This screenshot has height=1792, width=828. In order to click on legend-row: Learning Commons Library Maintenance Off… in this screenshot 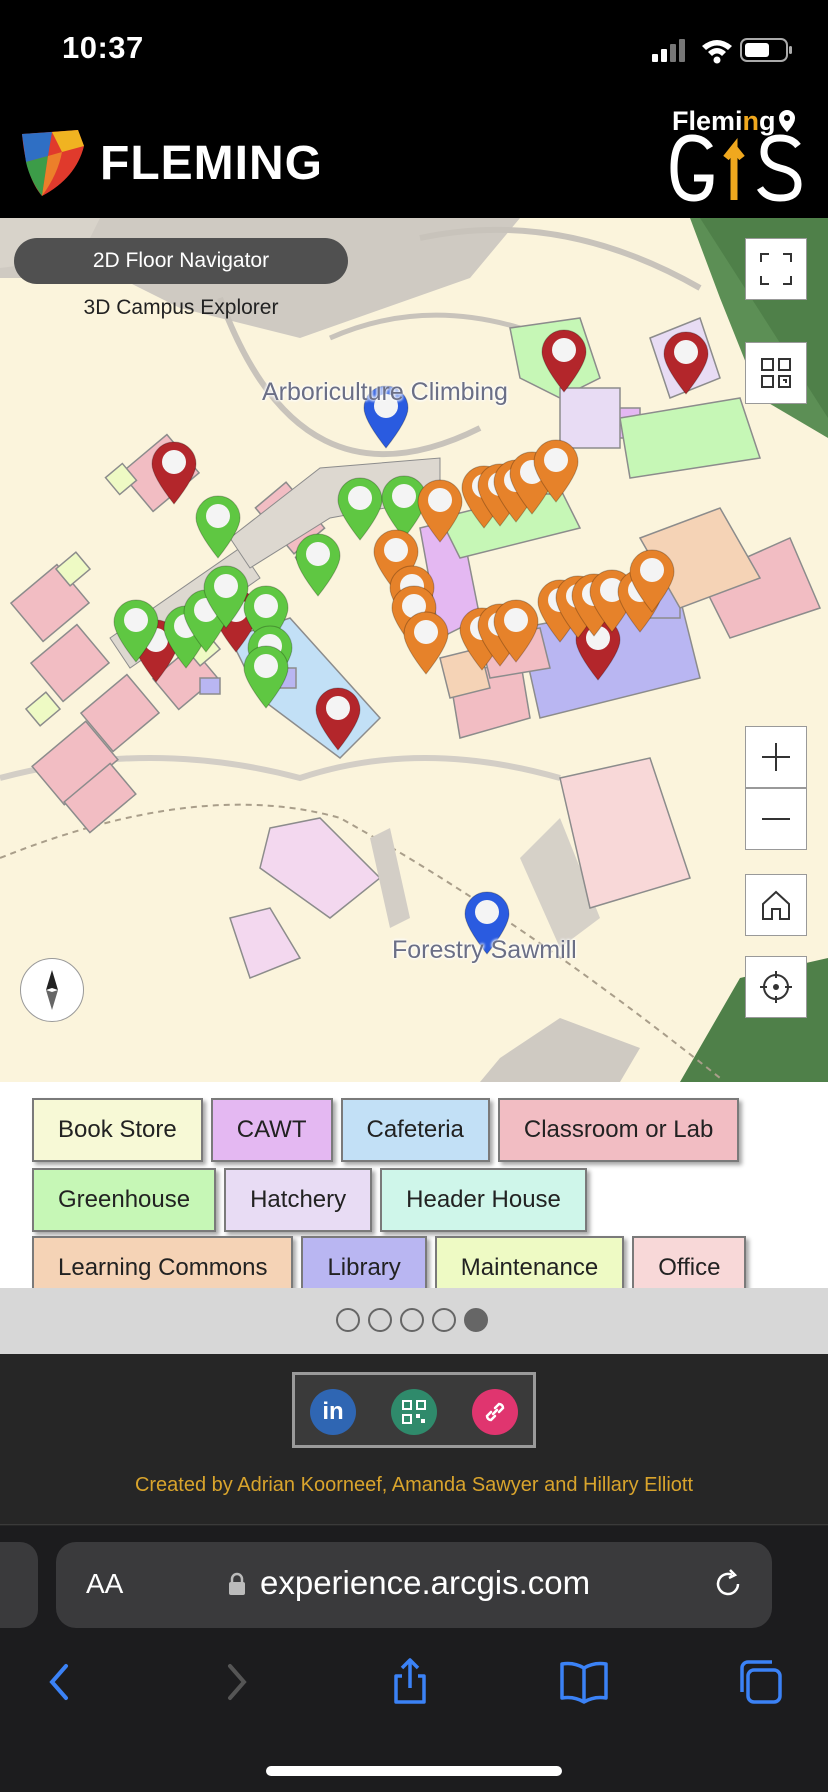, I will do `click(389, 1262)`.